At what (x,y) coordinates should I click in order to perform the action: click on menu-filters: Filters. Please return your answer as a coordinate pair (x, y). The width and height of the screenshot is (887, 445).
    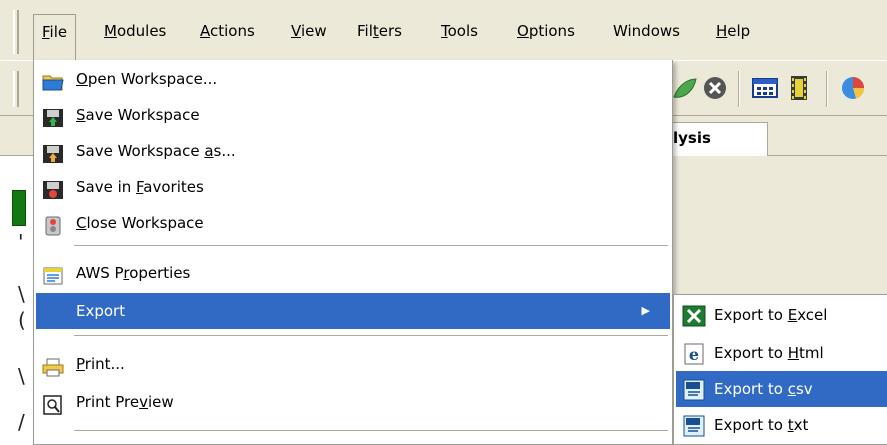
    Looking at the image, I should click on (379, 31).